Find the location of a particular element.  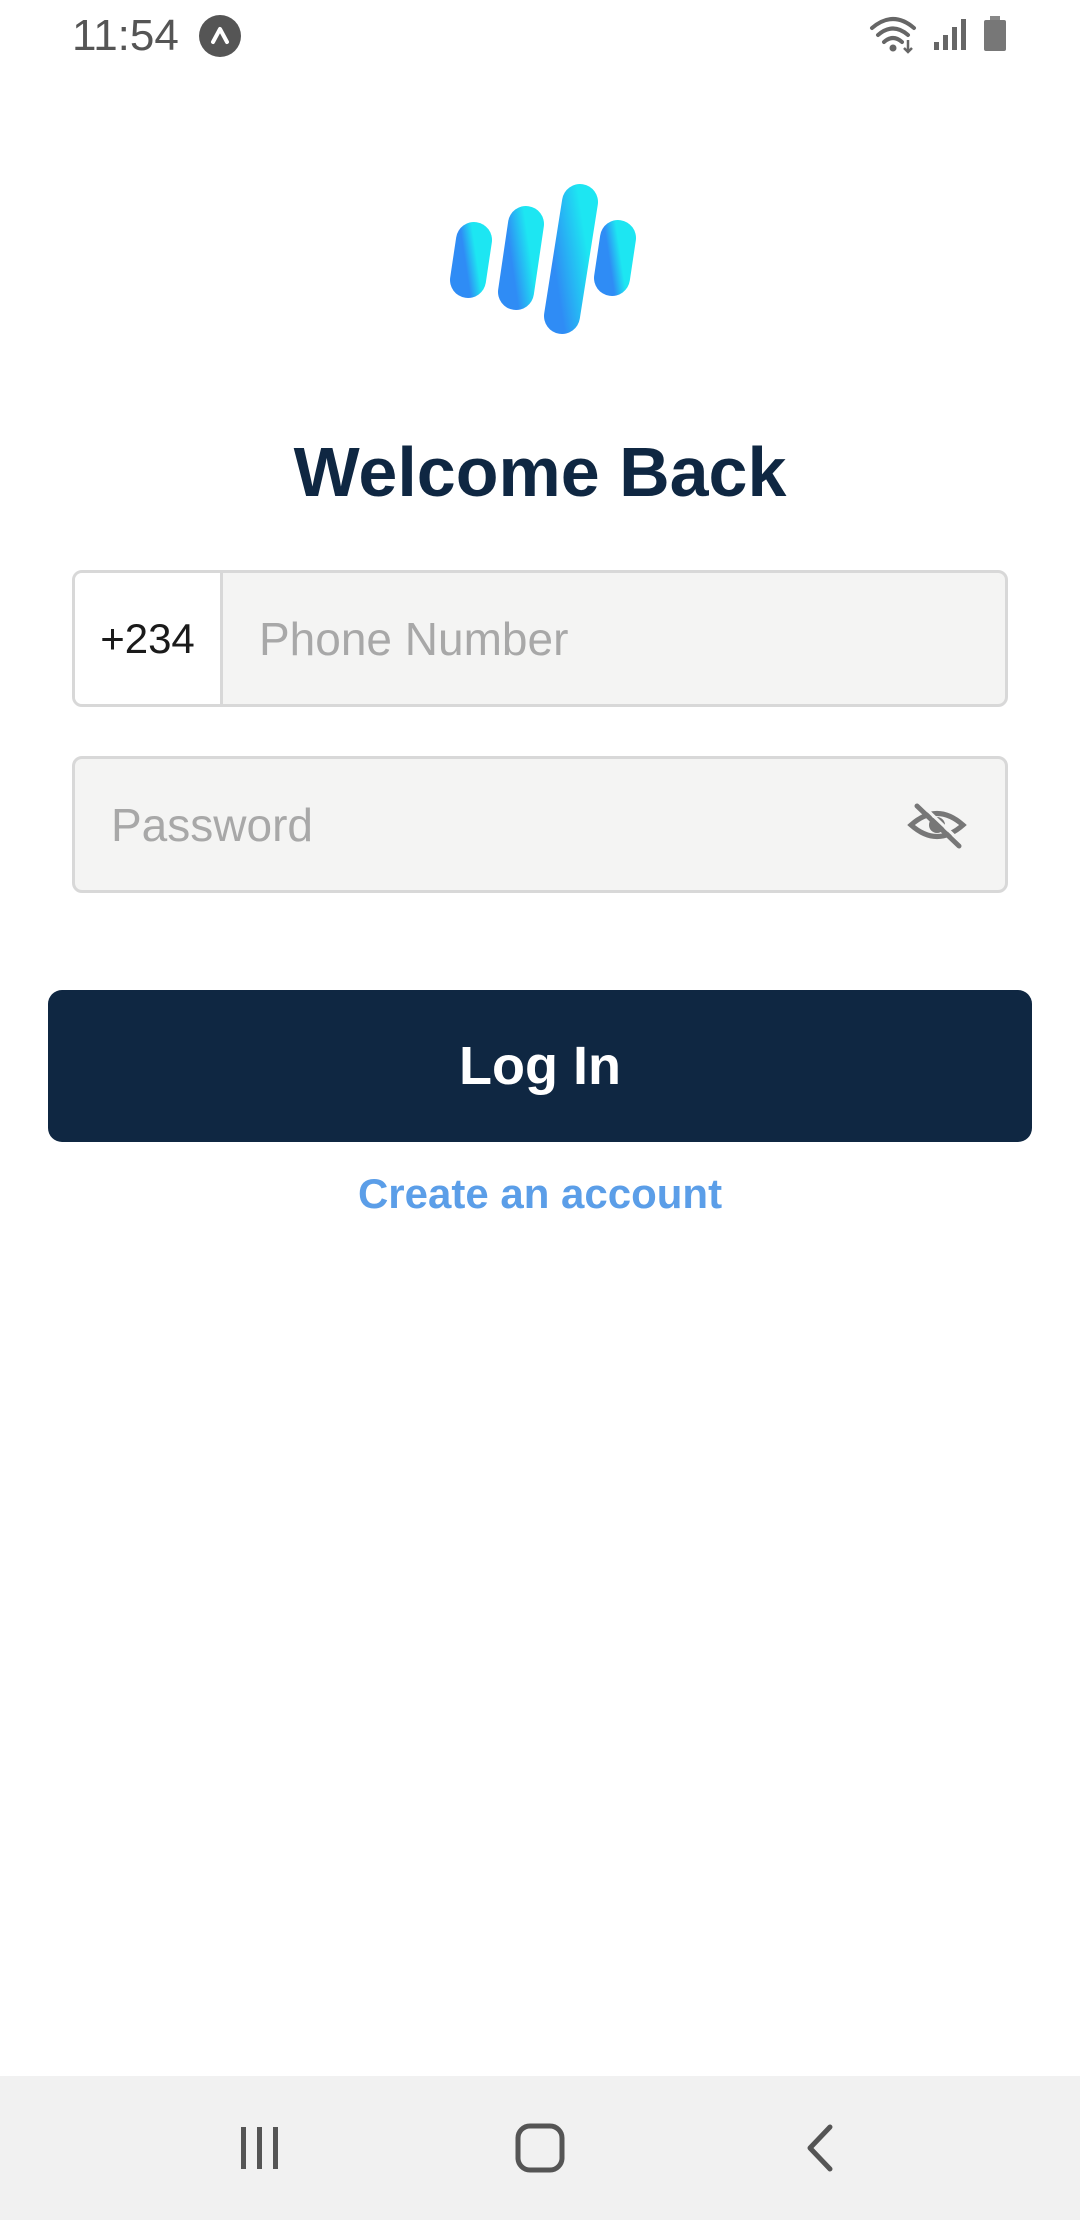

status-left: 11:54 is located at coordinates (156, 36).